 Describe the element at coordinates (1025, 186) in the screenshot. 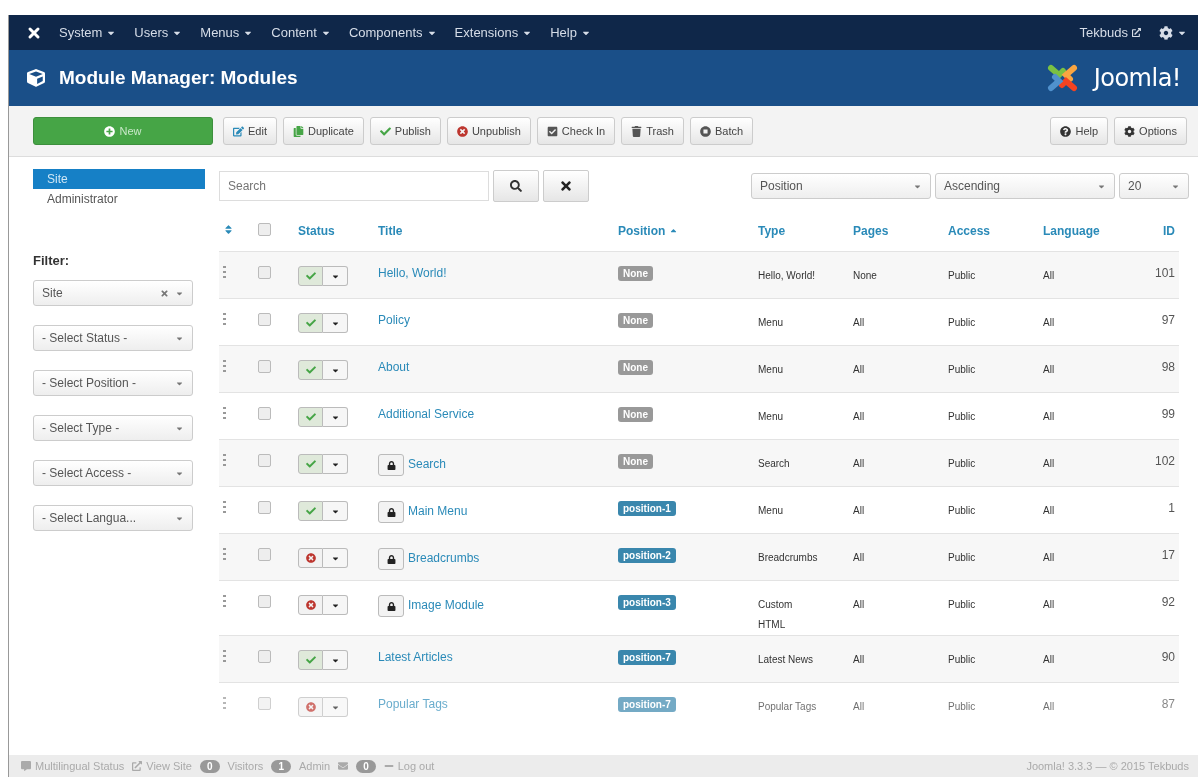

I see `sort-select: Ascending` at that location.